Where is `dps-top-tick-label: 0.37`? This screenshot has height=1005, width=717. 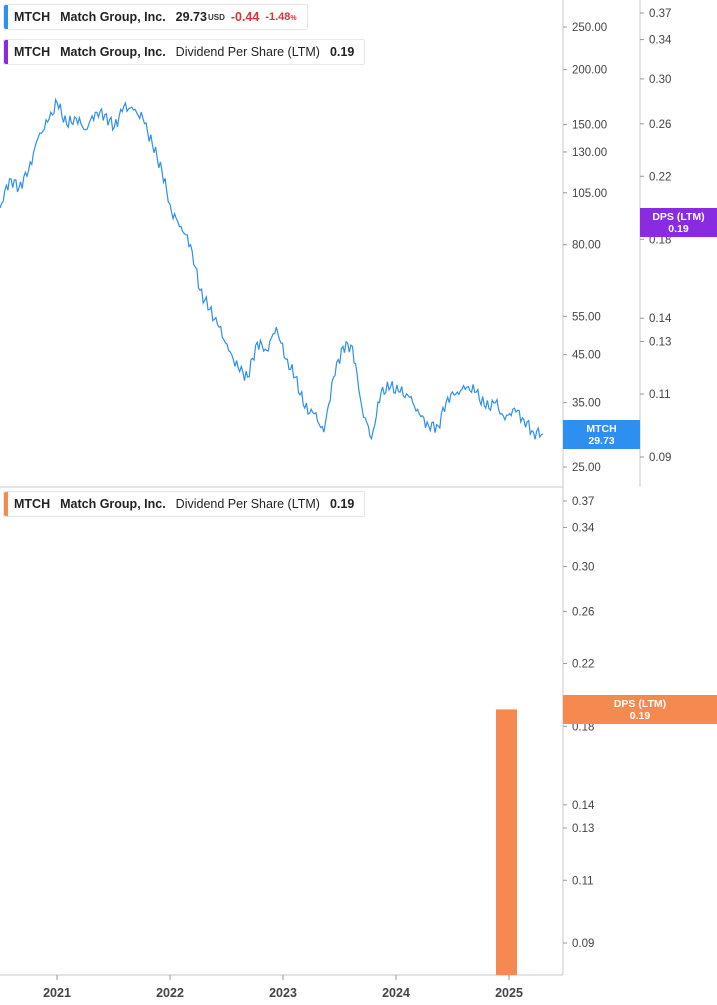 dps-top-tick-label: 0.37 is located at coordinates (660, 14).